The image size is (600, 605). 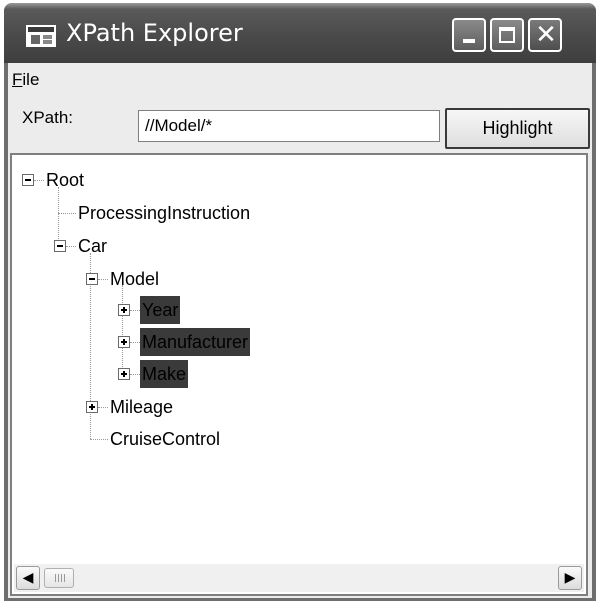 I want to click on menu-file: File, so click(x=25, y=80).